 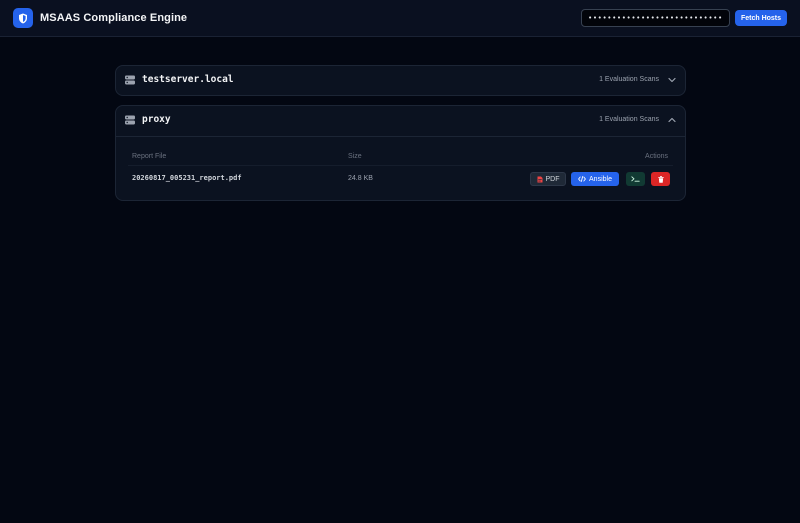 I want to click on shield-icon, so click(x=23, y=18).